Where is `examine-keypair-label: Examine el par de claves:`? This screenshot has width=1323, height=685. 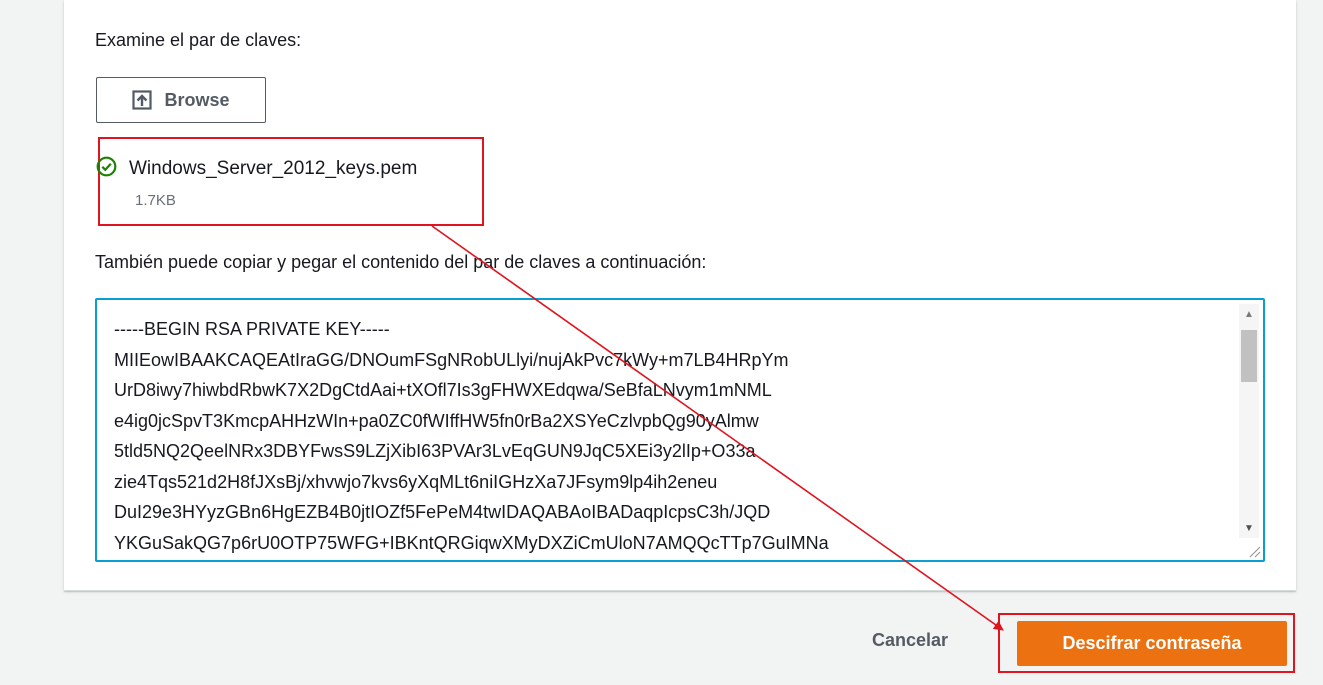 examine-keypair-label: Examine el par de claves: is located at coordinates (198, 40).